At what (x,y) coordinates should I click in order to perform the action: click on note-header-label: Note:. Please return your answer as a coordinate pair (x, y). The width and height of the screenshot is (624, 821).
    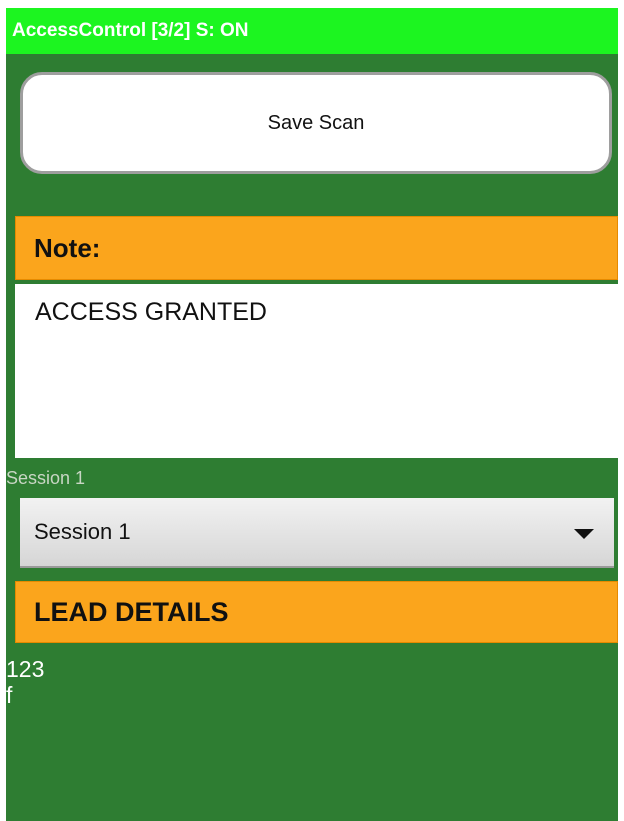
    Looking at the image, I should click on (67, 248).